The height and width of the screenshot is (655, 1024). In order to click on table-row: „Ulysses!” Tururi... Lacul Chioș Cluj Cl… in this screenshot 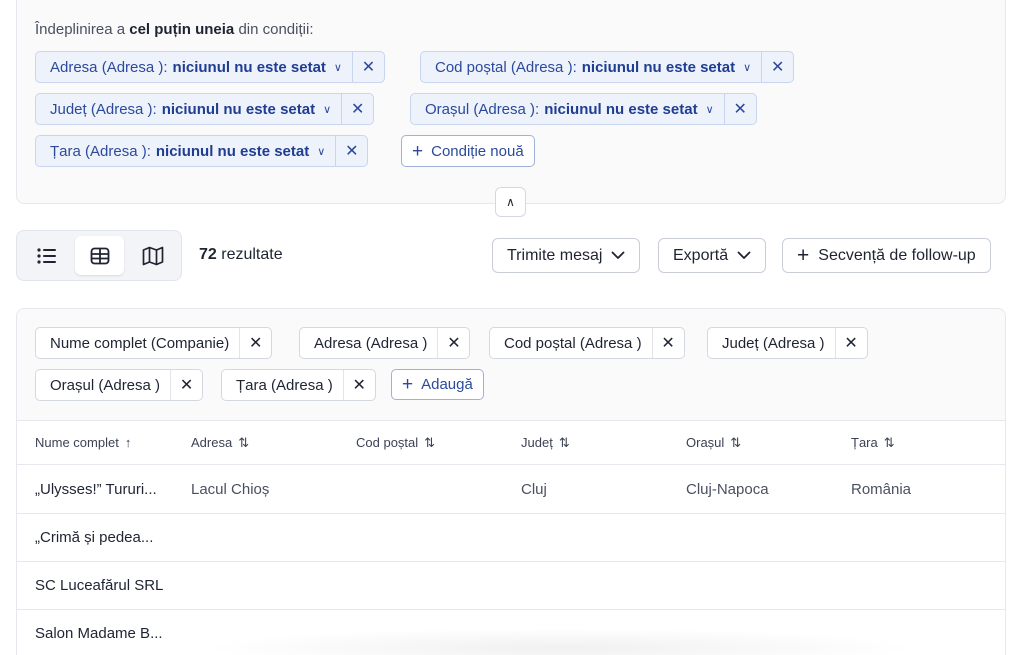, I will do `click(511, 490)`.